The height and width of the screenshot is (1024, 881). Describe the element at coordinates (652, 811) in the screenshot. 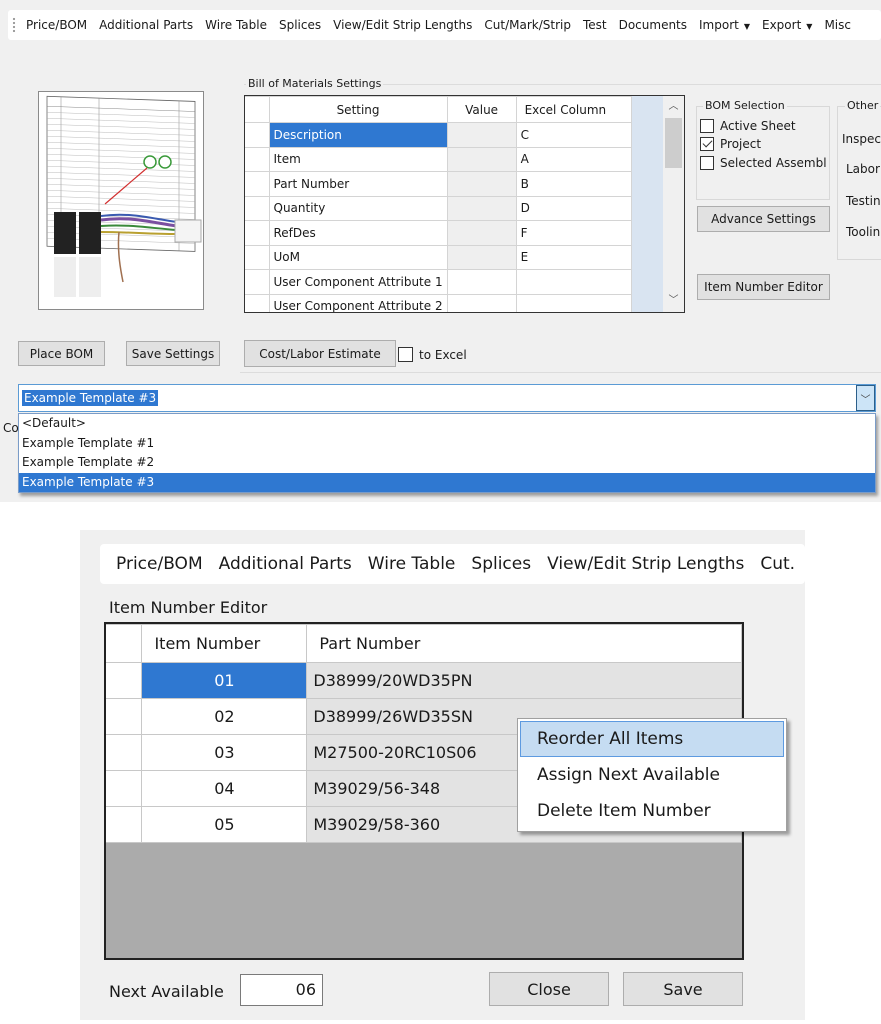

I see `menu-item-delete-item-number: Delete Item Number` at that location.